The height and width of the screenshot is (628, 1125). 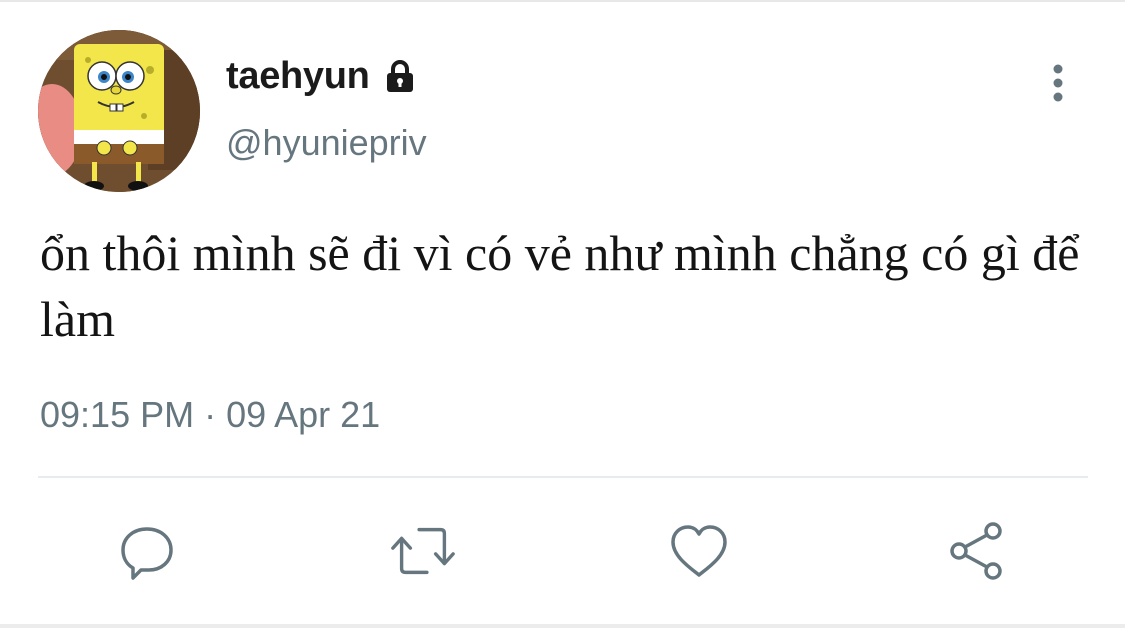 I want to click on user-name-row: taehyun, so click(x=323, y=76).